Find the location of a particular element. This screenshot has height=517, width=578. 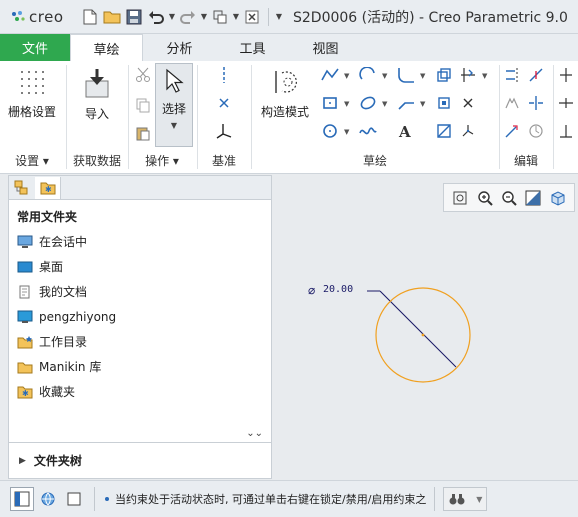

display-style-icon is located at coordinates (558, 198).